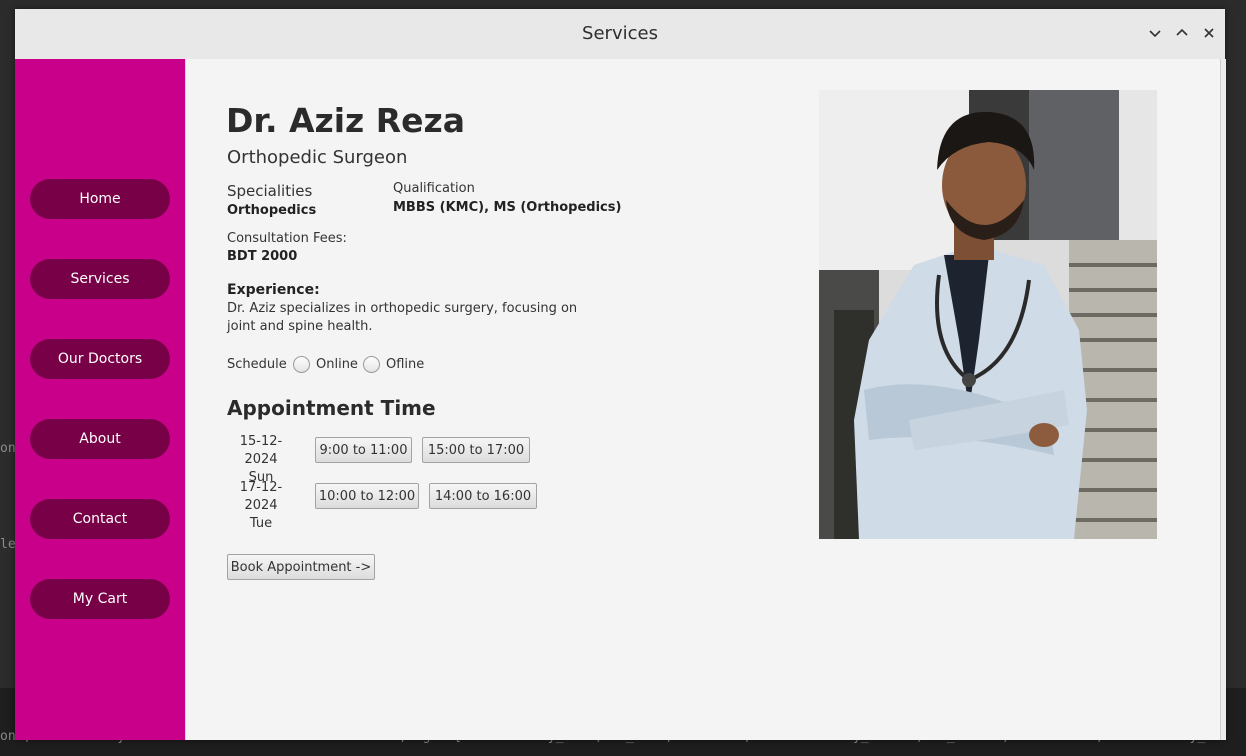  I want to click on qualification-value: MBBS (KMC), MS (Orthopedics), so click(507, 207).